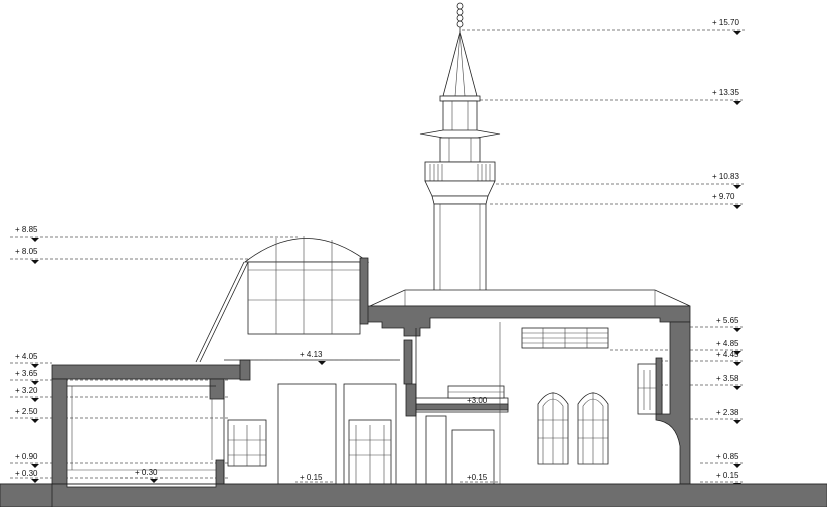  Describe the element at coordinates (725, 92) in the screenshot. I see `level-label: + 13.35` at that location.